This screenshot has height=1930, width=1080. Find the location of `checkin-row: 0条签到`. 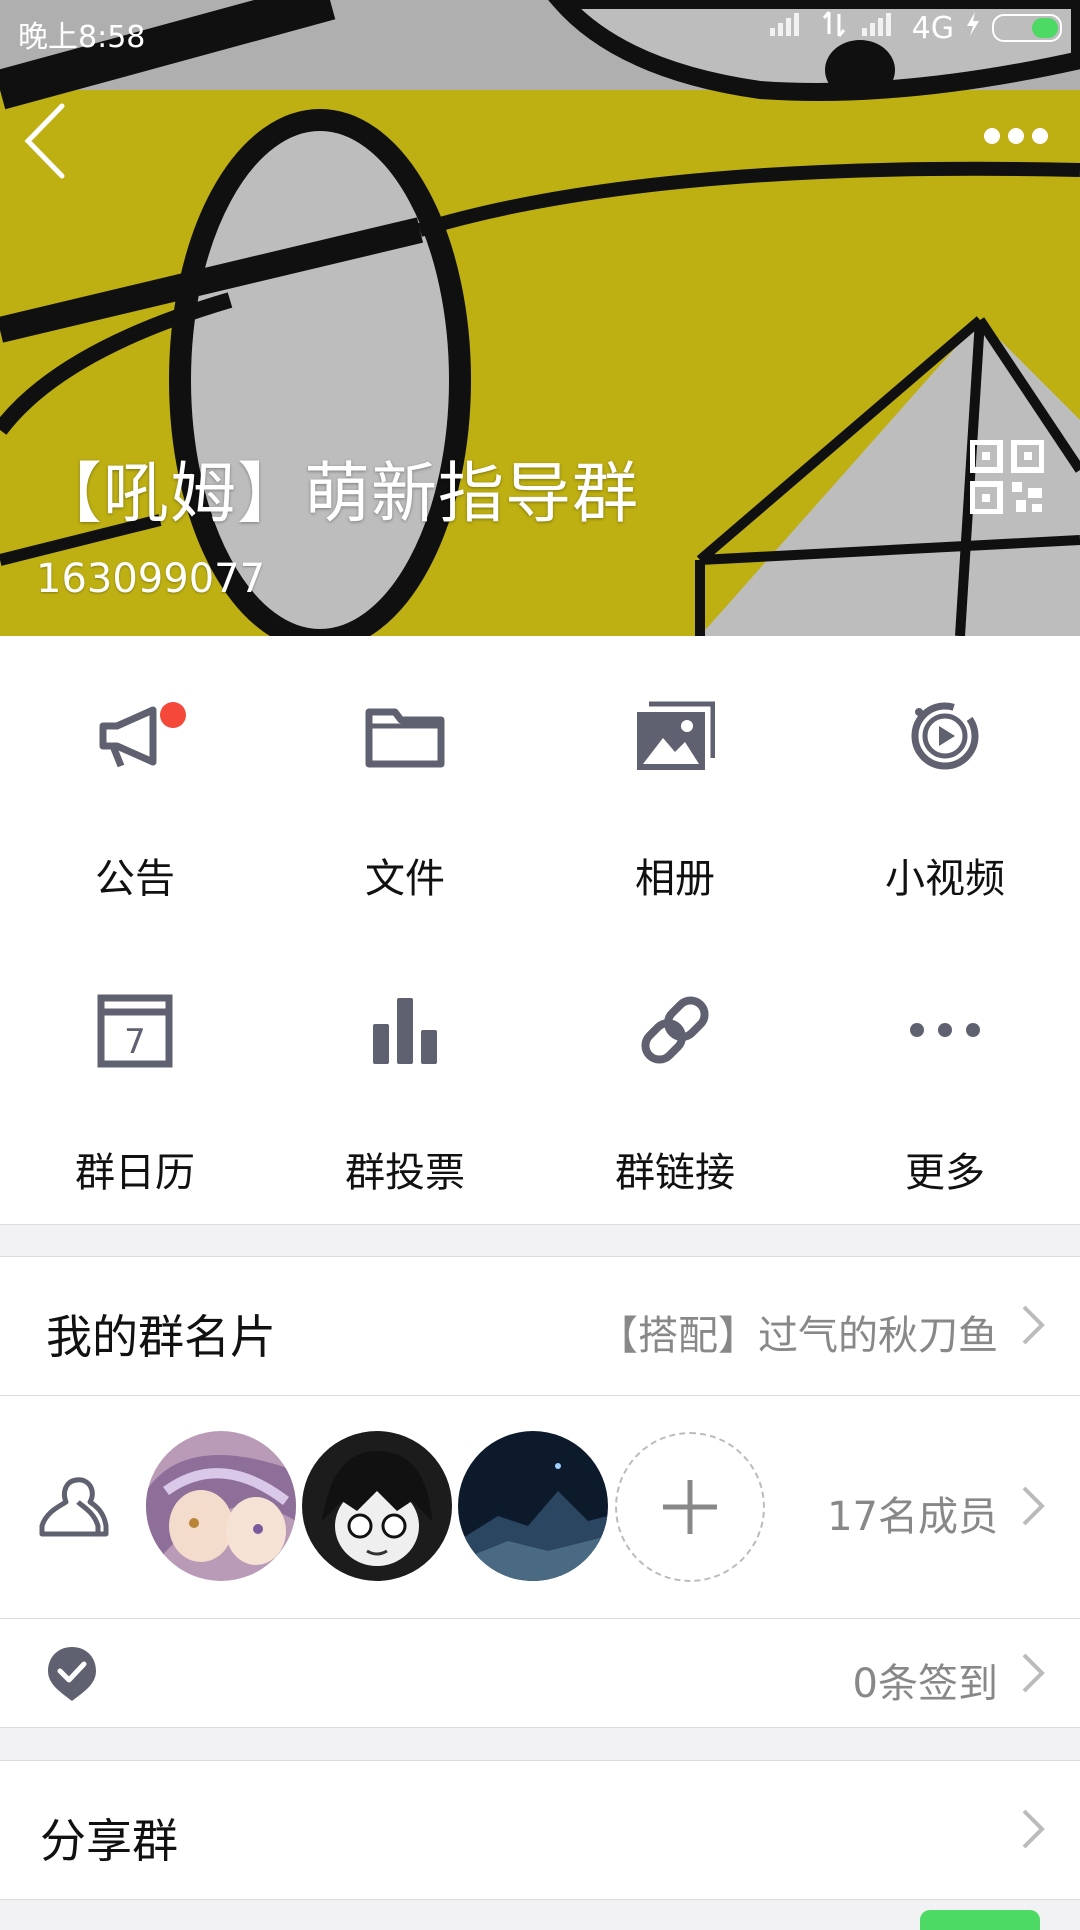

checkin-row: 0条签到 is located at coordinates (540, 1673).